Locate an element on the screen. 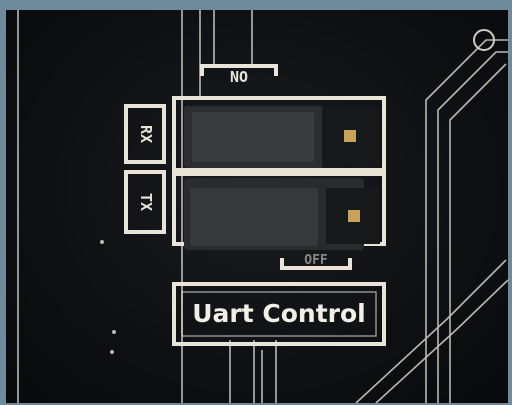  silk-rx-group: RX is located at coordinates (145, 134).